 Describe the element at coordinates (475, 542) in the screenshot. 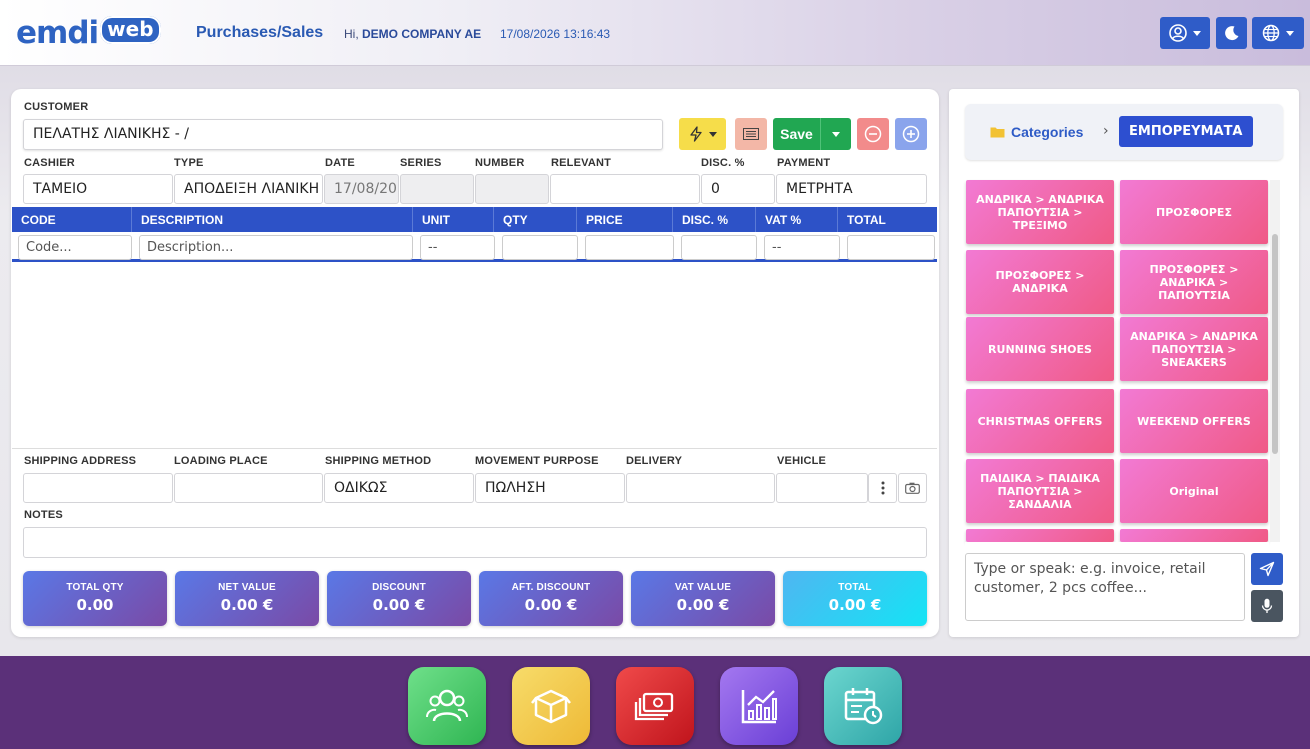

I see `notes-textarea` at that location.